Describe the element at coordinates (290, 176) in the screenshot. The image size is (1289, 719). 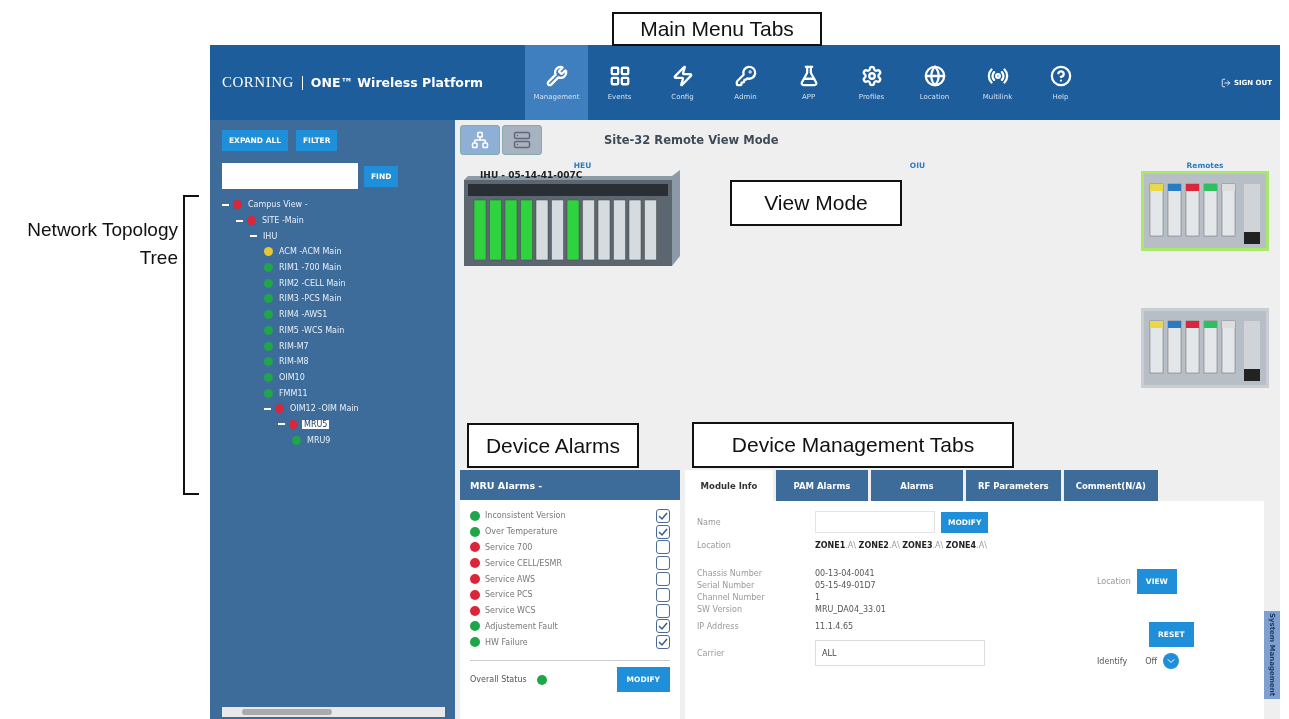
I see `search-field` at that location.